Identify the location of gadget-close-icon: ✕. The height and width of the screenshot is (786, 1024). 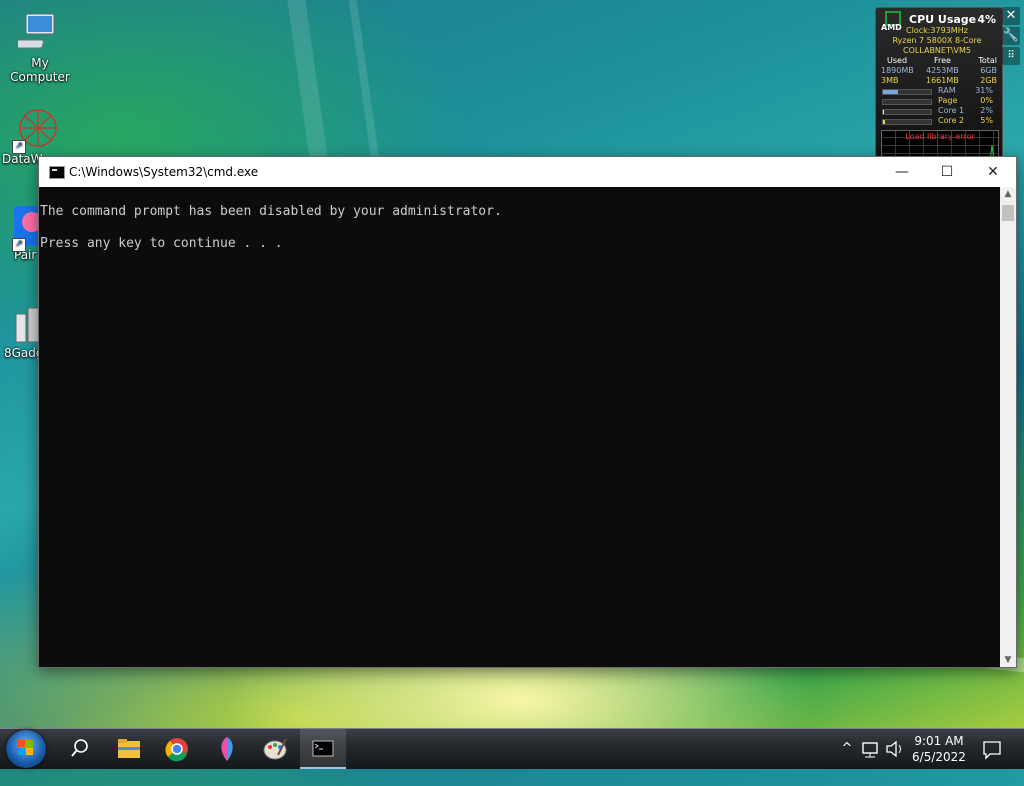
(1011, 16).